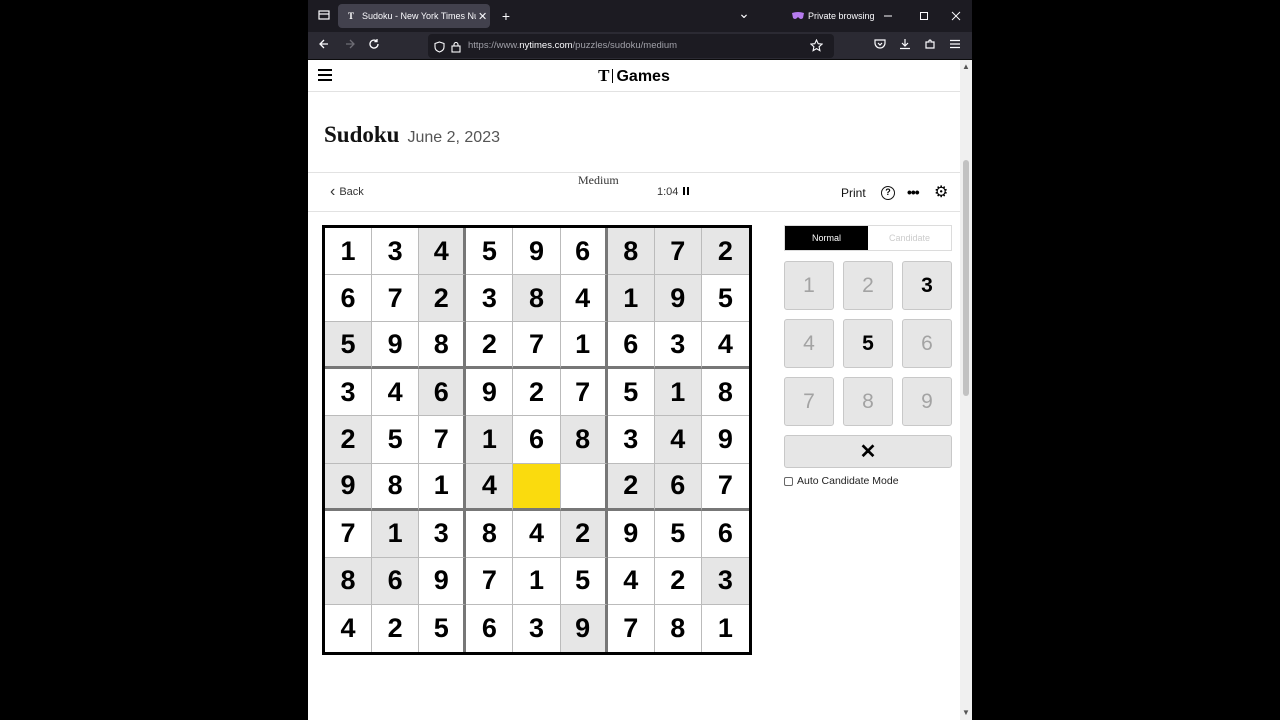 The width and height of the screenshot is (1280, 720). I want to click on lock-icon, so click(456, 49).